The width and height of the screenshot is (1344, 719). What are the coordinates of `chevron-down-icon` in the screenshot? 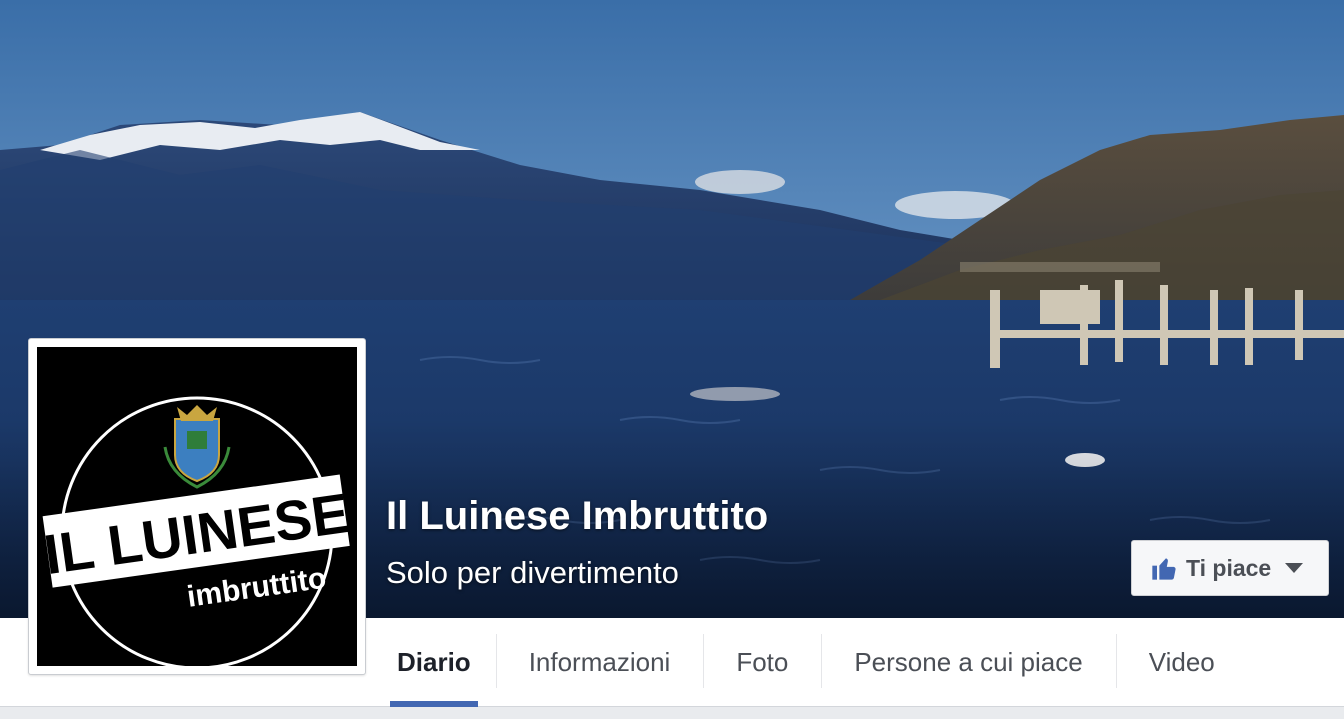 It's located at (1294, 568).